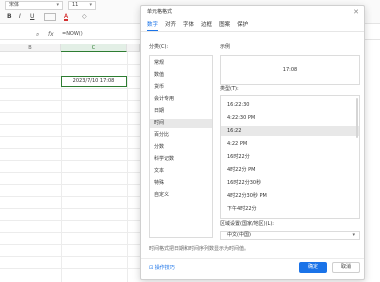 The width and height of the screenshot is (380, 282). I want to click on clear-format-icon: ◇, so click(84, 17).